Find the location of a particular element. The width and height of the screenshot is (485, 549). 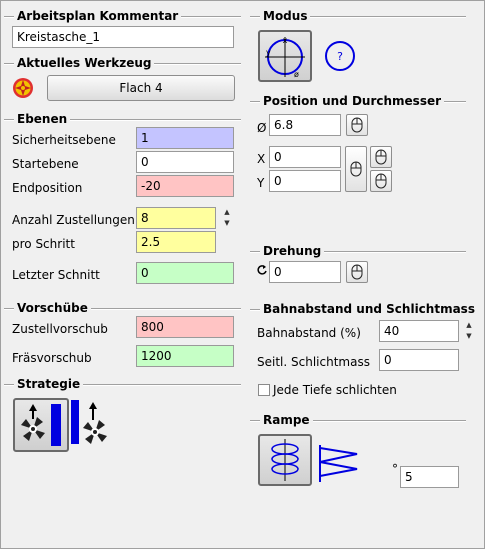

ramp-helix-button is located at coordinates (285, 460).